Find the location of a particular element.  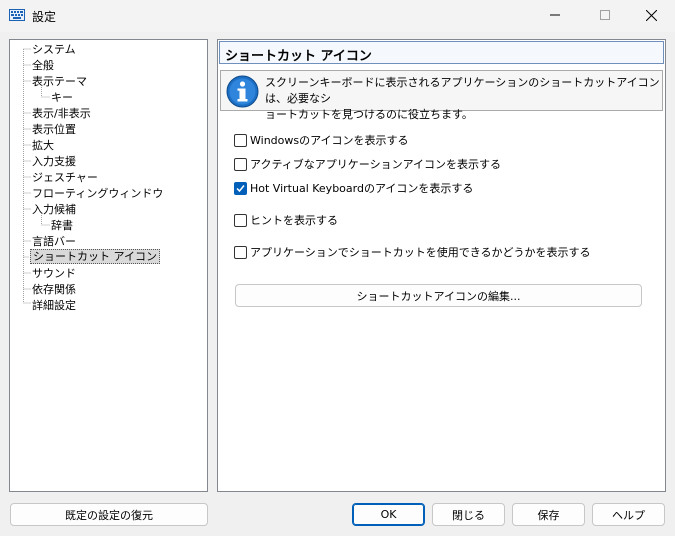

close-window-button is located at coordinates (651, 15).